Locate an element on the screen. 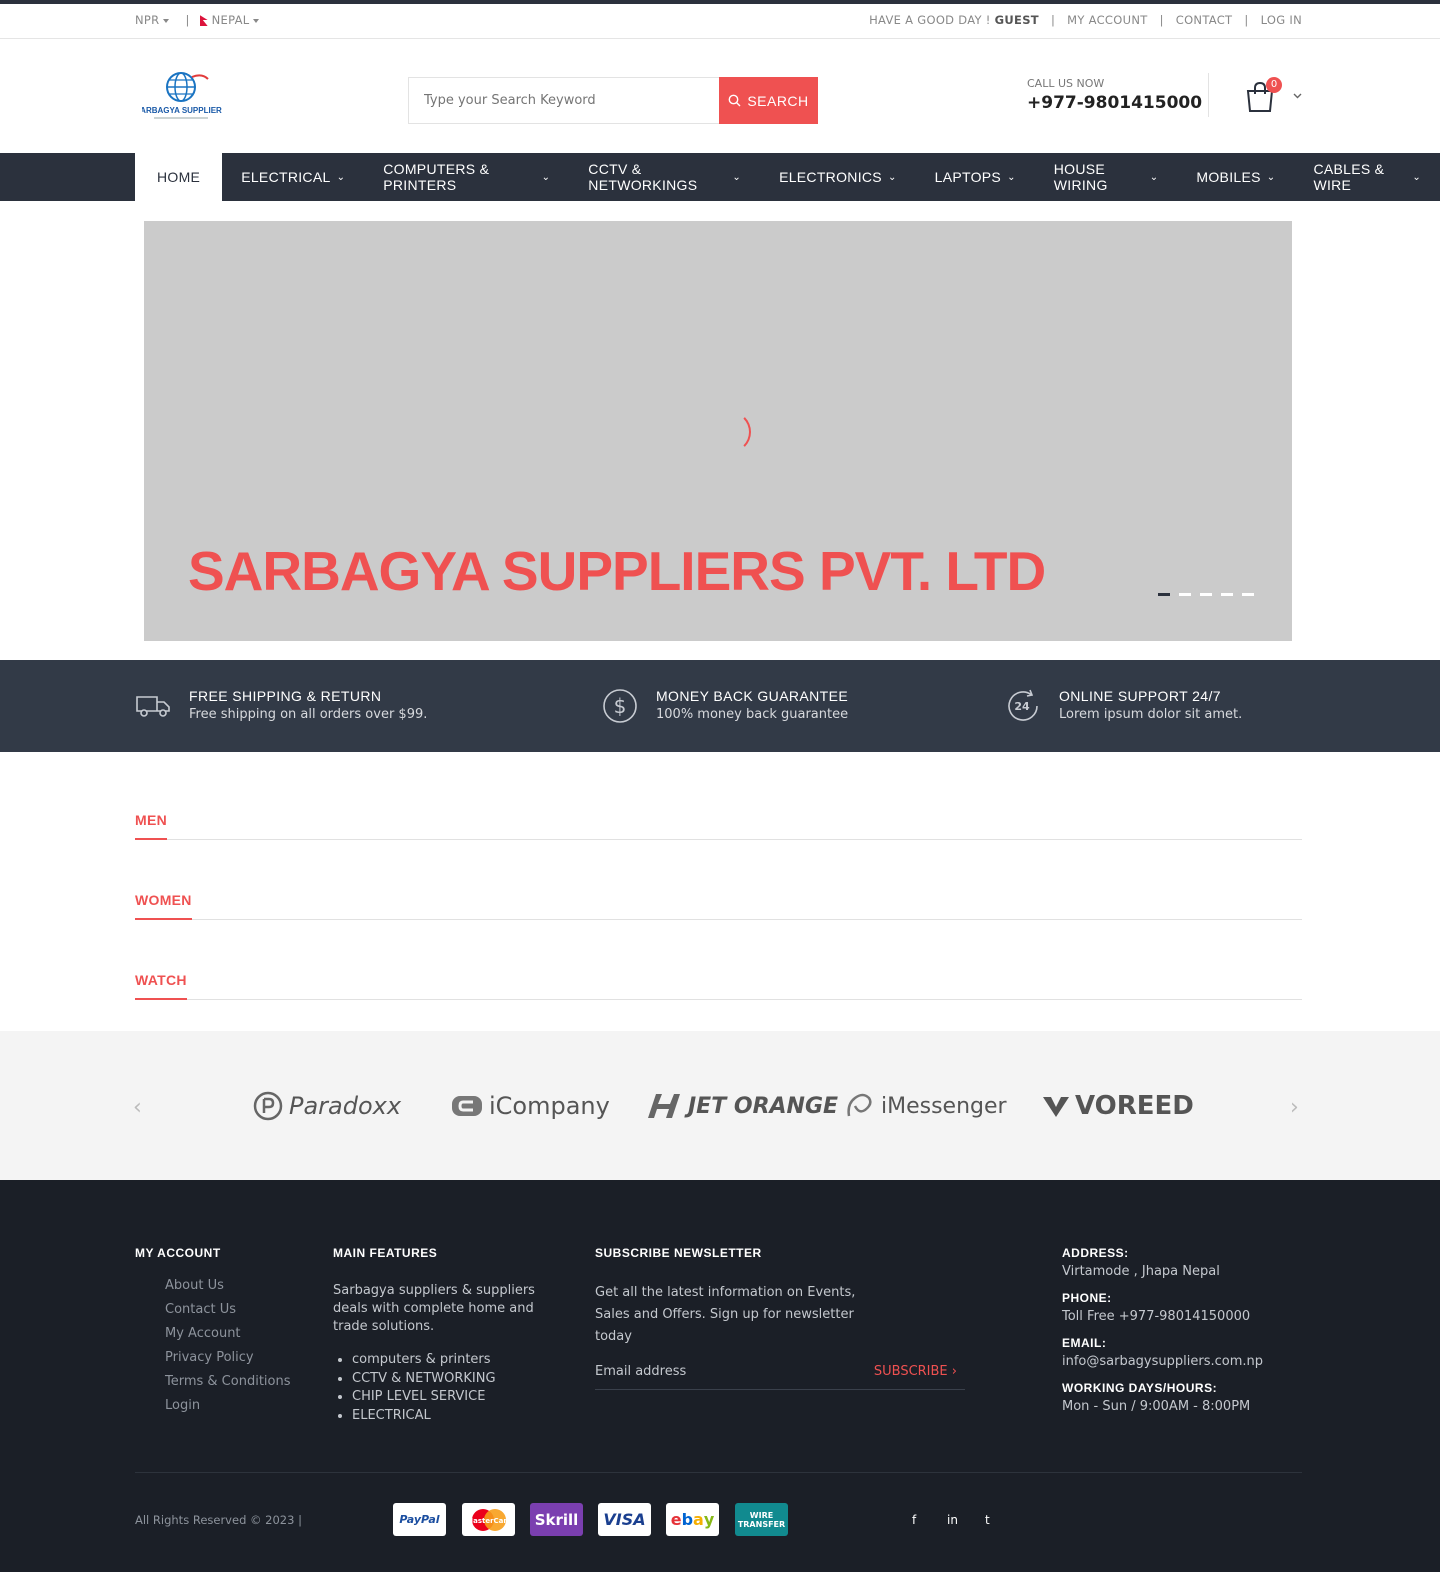 The height and width of the screenshot is (1572, 1440). login-link: LOG IN is located at coordinates (1281, 20).